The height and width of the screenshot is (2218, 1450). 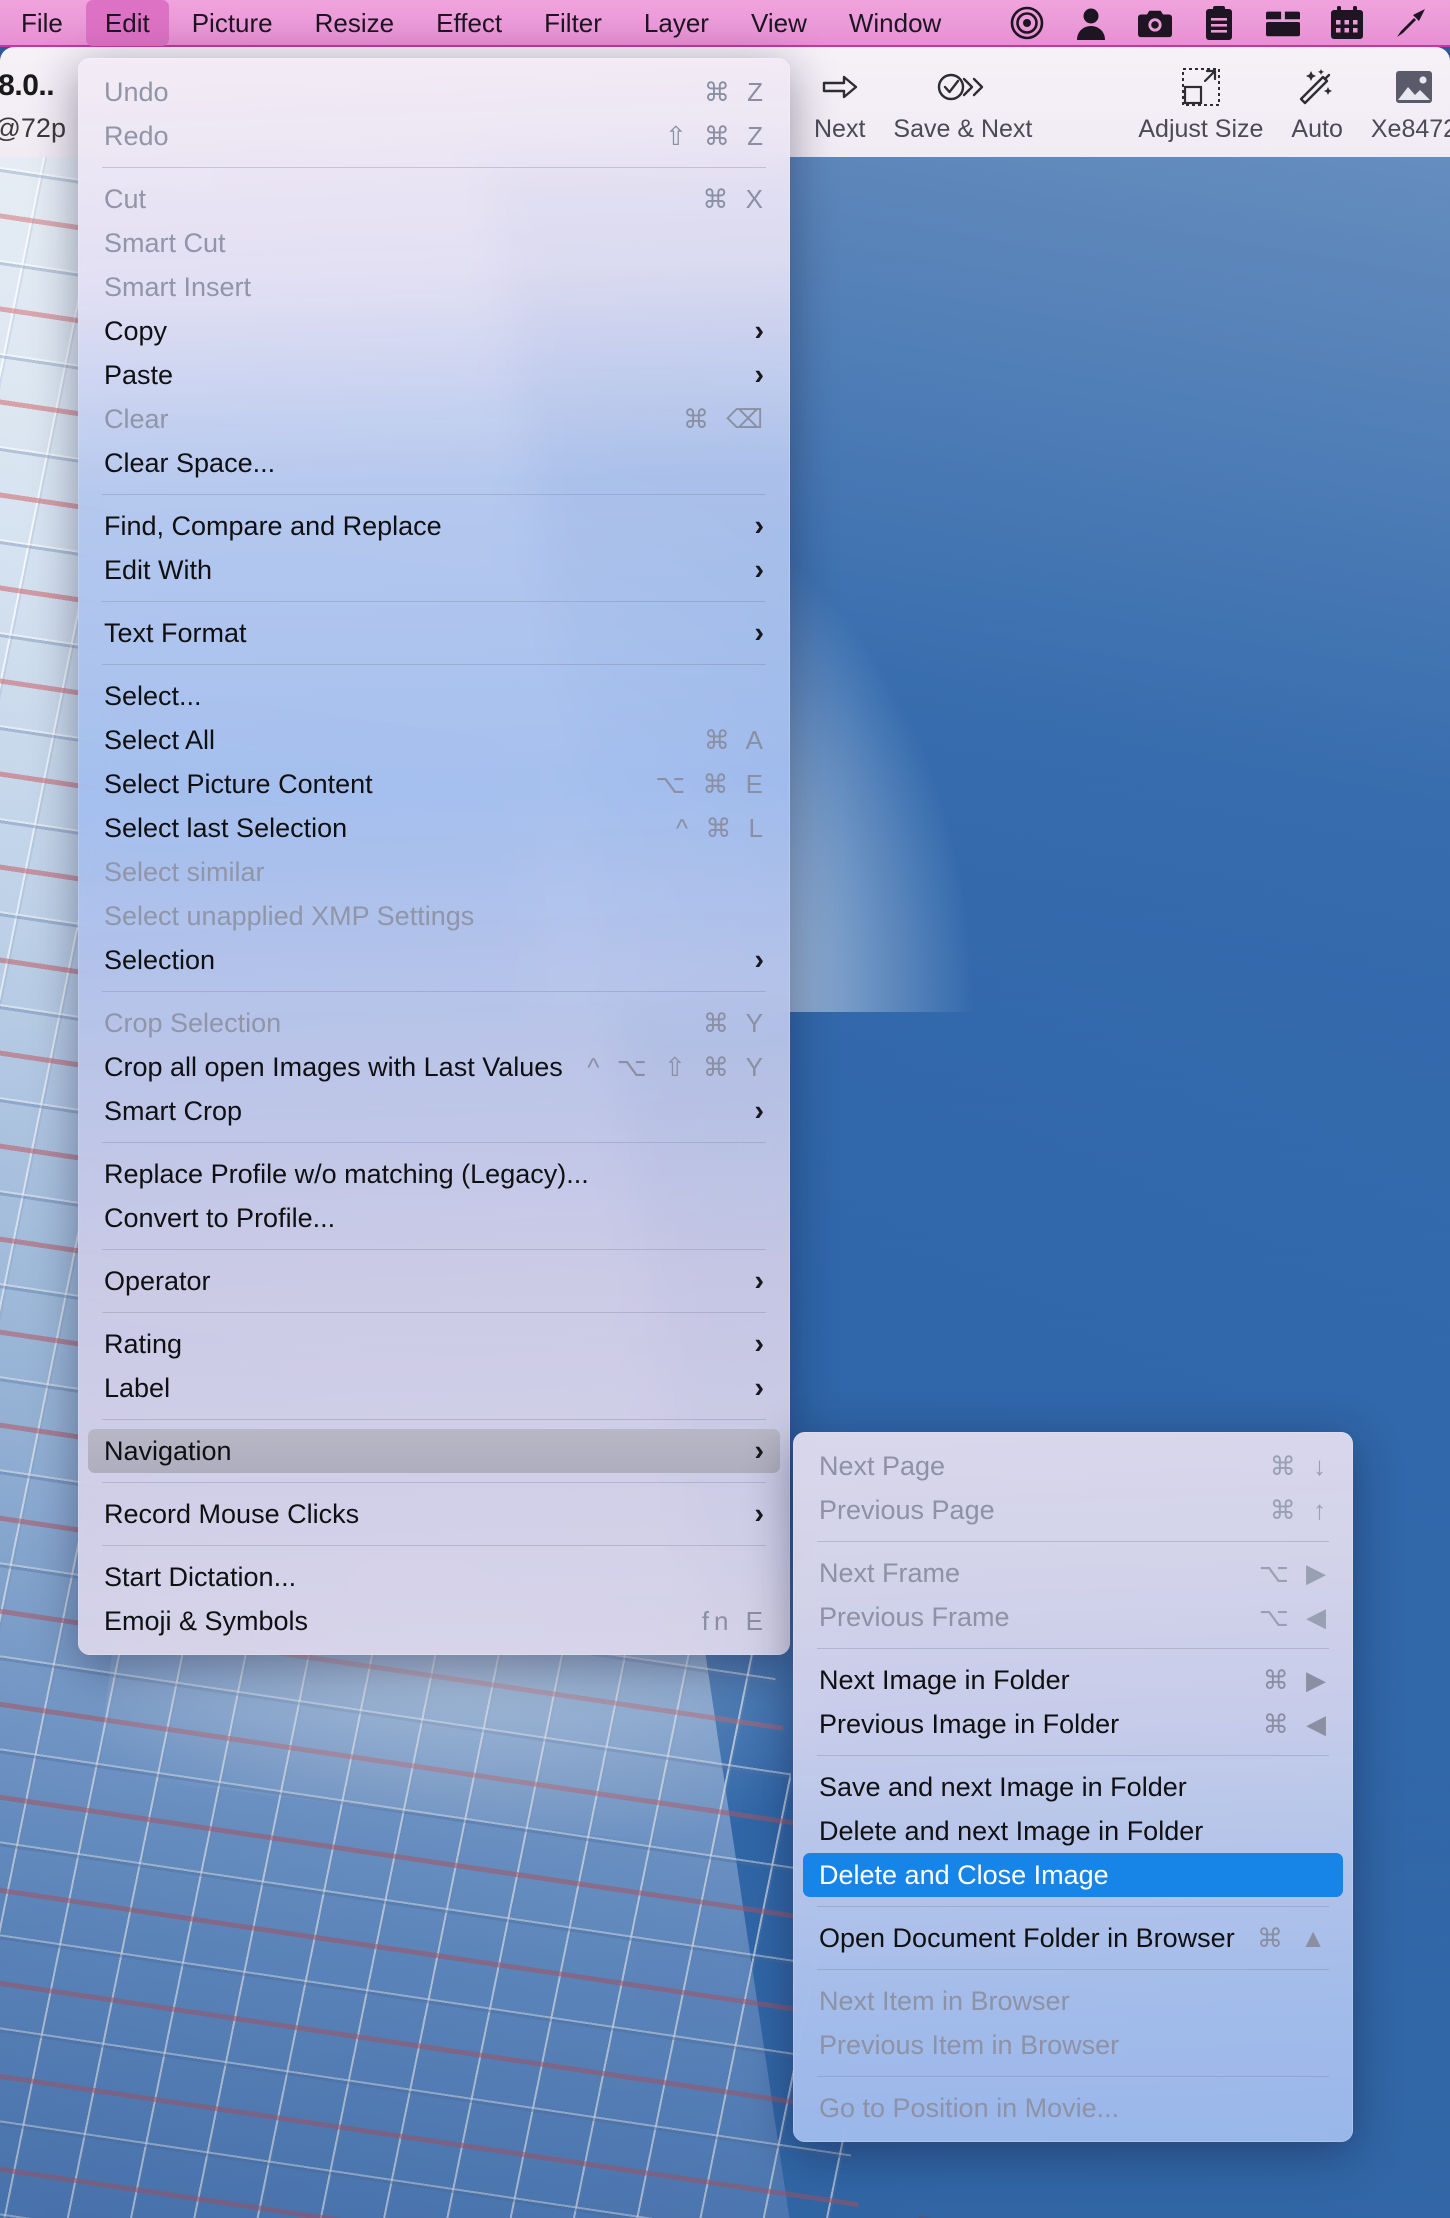 I want to click on menu-item-smart-cut: Smart Cut, so click(x=434, y=243).